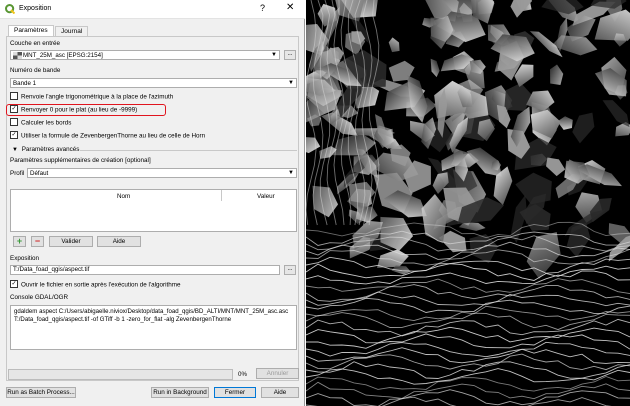 The image size is (630, 406). Describe the element at coordinates (15, 150) in the screenshot. I see `triangle-down-icon: ▼` at that location.